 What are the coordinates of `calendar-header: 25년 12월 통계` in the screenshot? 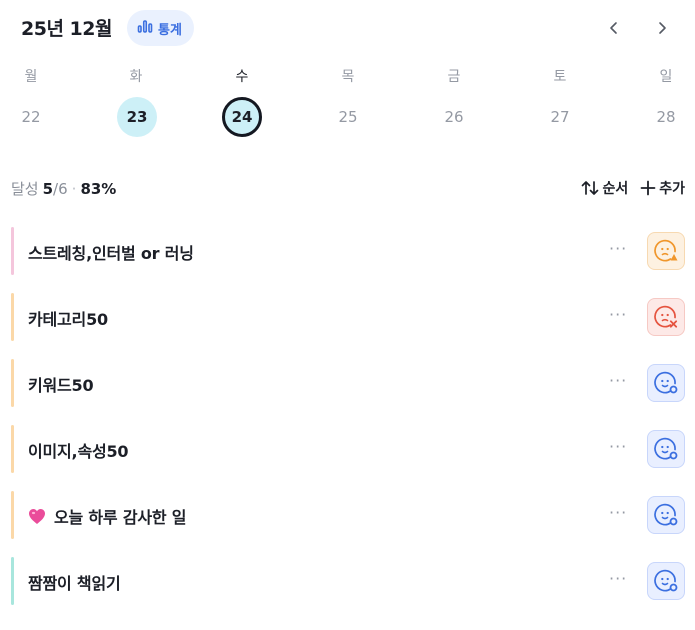 It's located at (347, 28).